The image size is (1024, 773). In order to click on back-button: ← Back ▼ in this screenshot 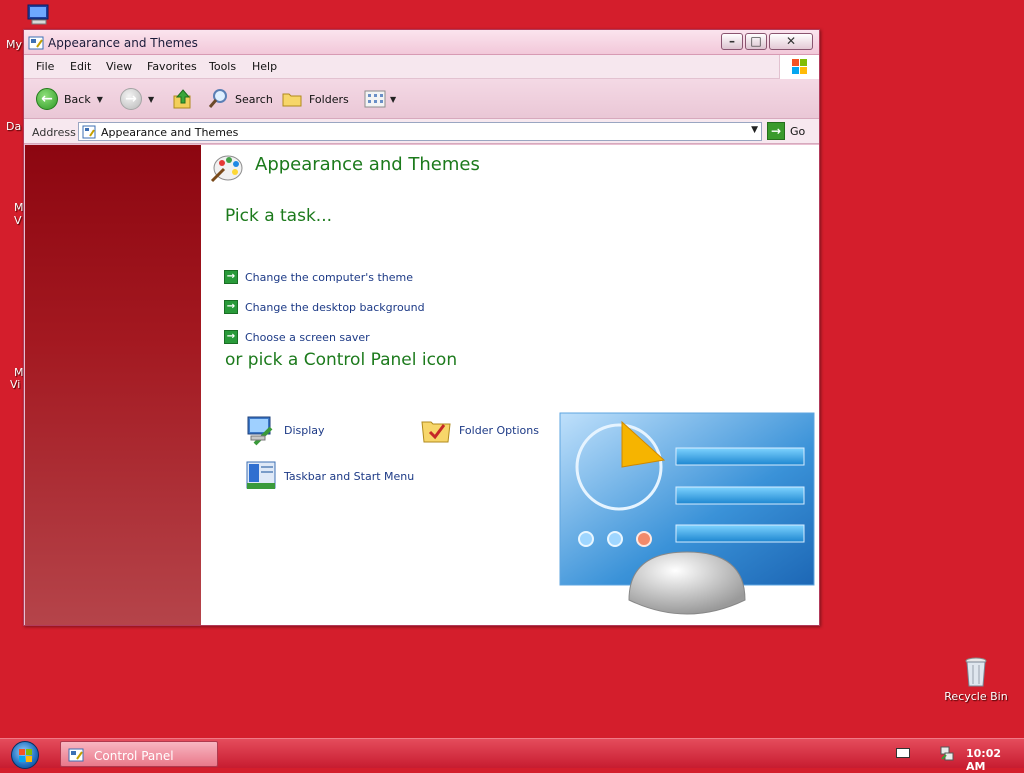, I will do `click(69, 99)`.